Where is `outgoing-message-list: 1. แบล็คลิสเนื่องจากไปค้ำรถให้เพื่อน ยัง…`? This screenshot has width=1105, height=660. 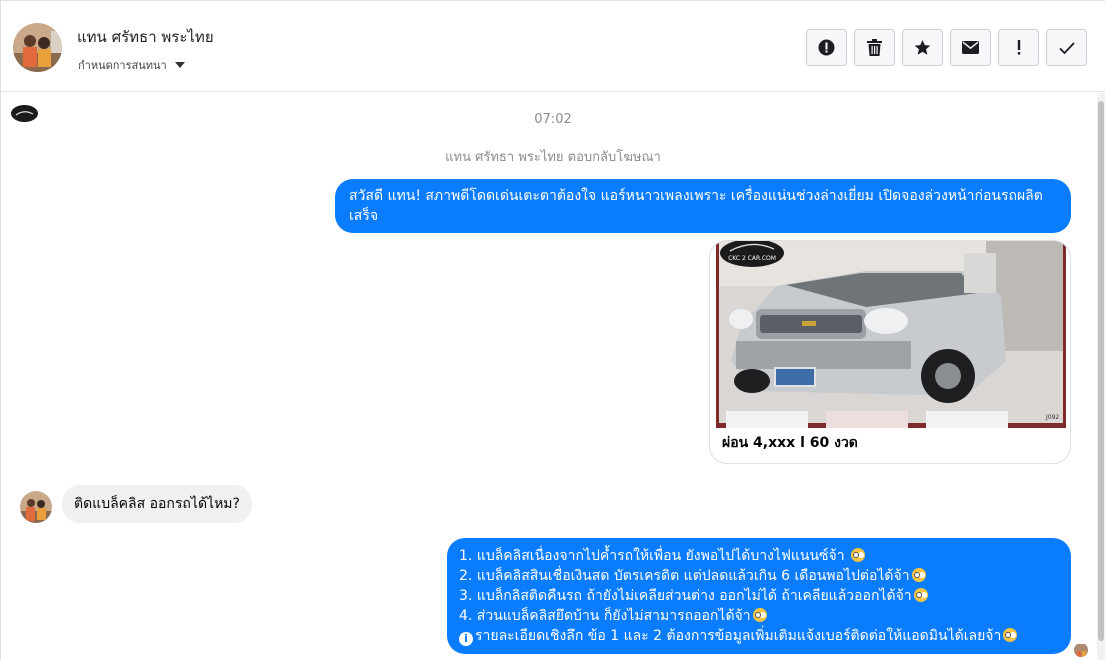 outgoing-message-list: 1. แบล็คลิสเนื่องจากไปค้ำรถให้เพื่อน ยัง… is located at coordinates (759, 596).